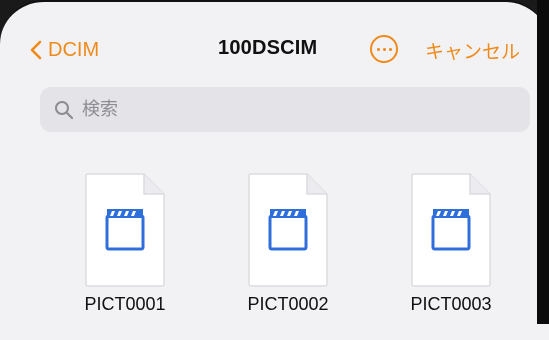 This screenshot has height=340, width=549. What do you see at coordinates (384, 49) in the screenshot?
I see `more-options-button` at bounding box center [384, 49].